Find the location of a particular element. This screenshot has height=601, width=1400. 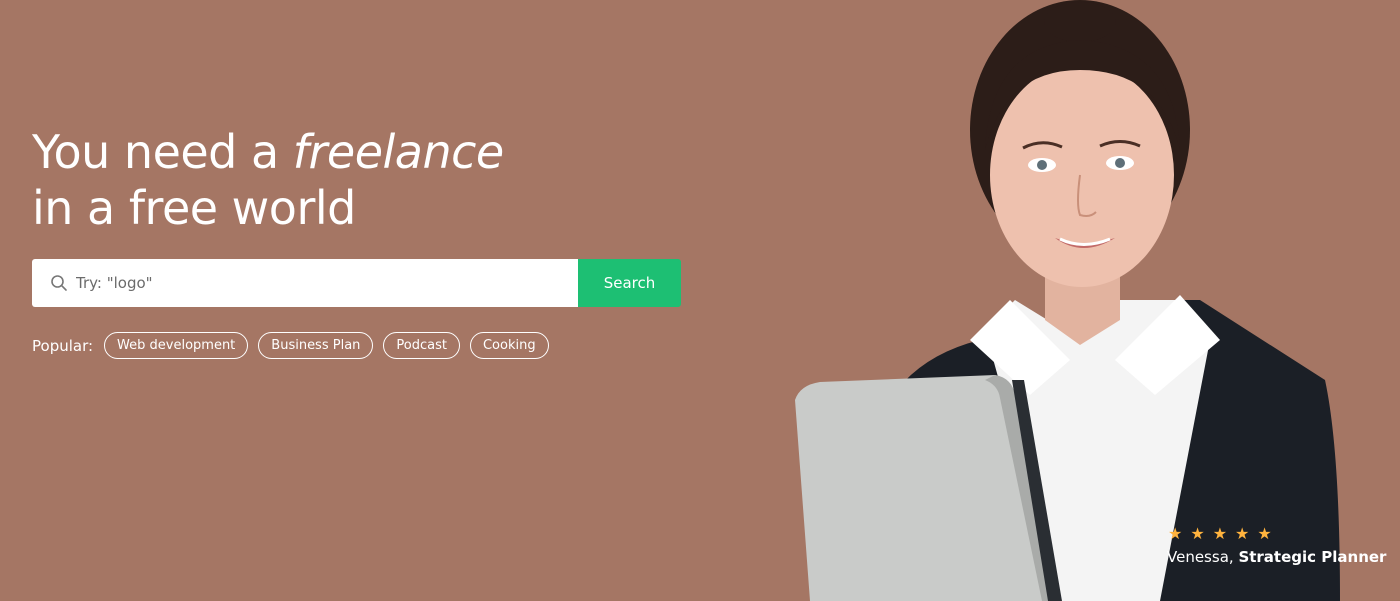

search-icon is located at coordinates (59, 283).